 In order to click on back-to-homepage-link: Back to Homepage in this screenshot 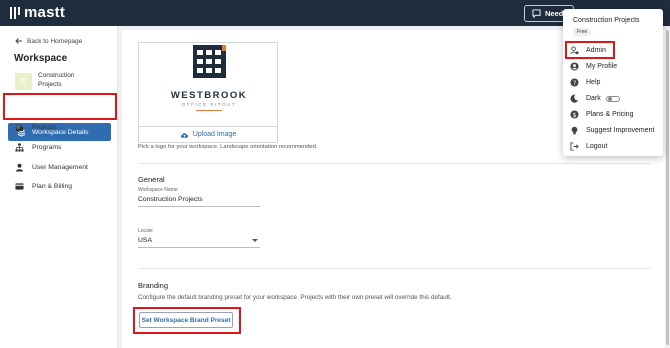, I will do `click(48, 41)`.